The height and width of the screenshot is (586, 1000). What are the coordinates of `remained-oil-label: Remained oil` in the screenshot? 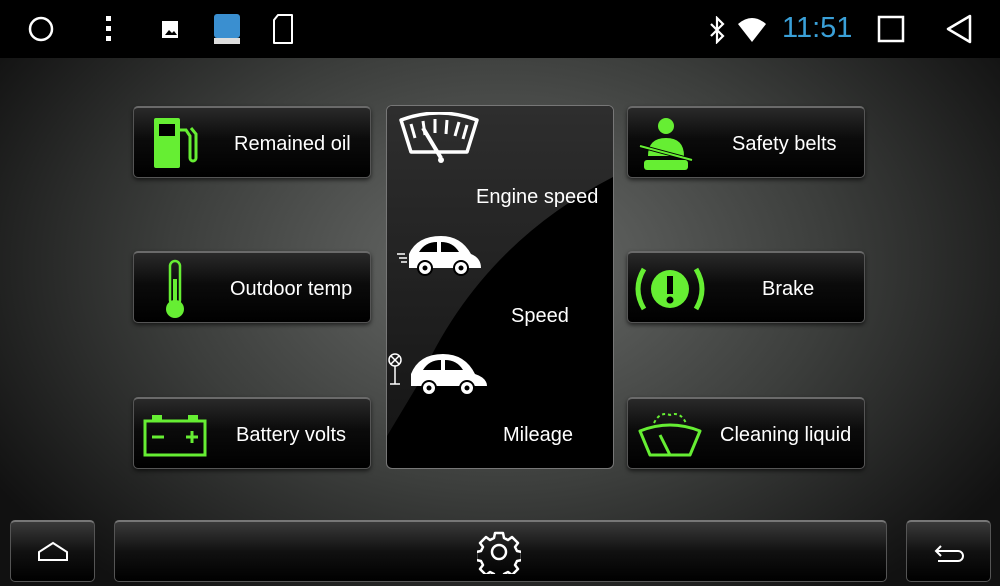 It's located at (292, 144).